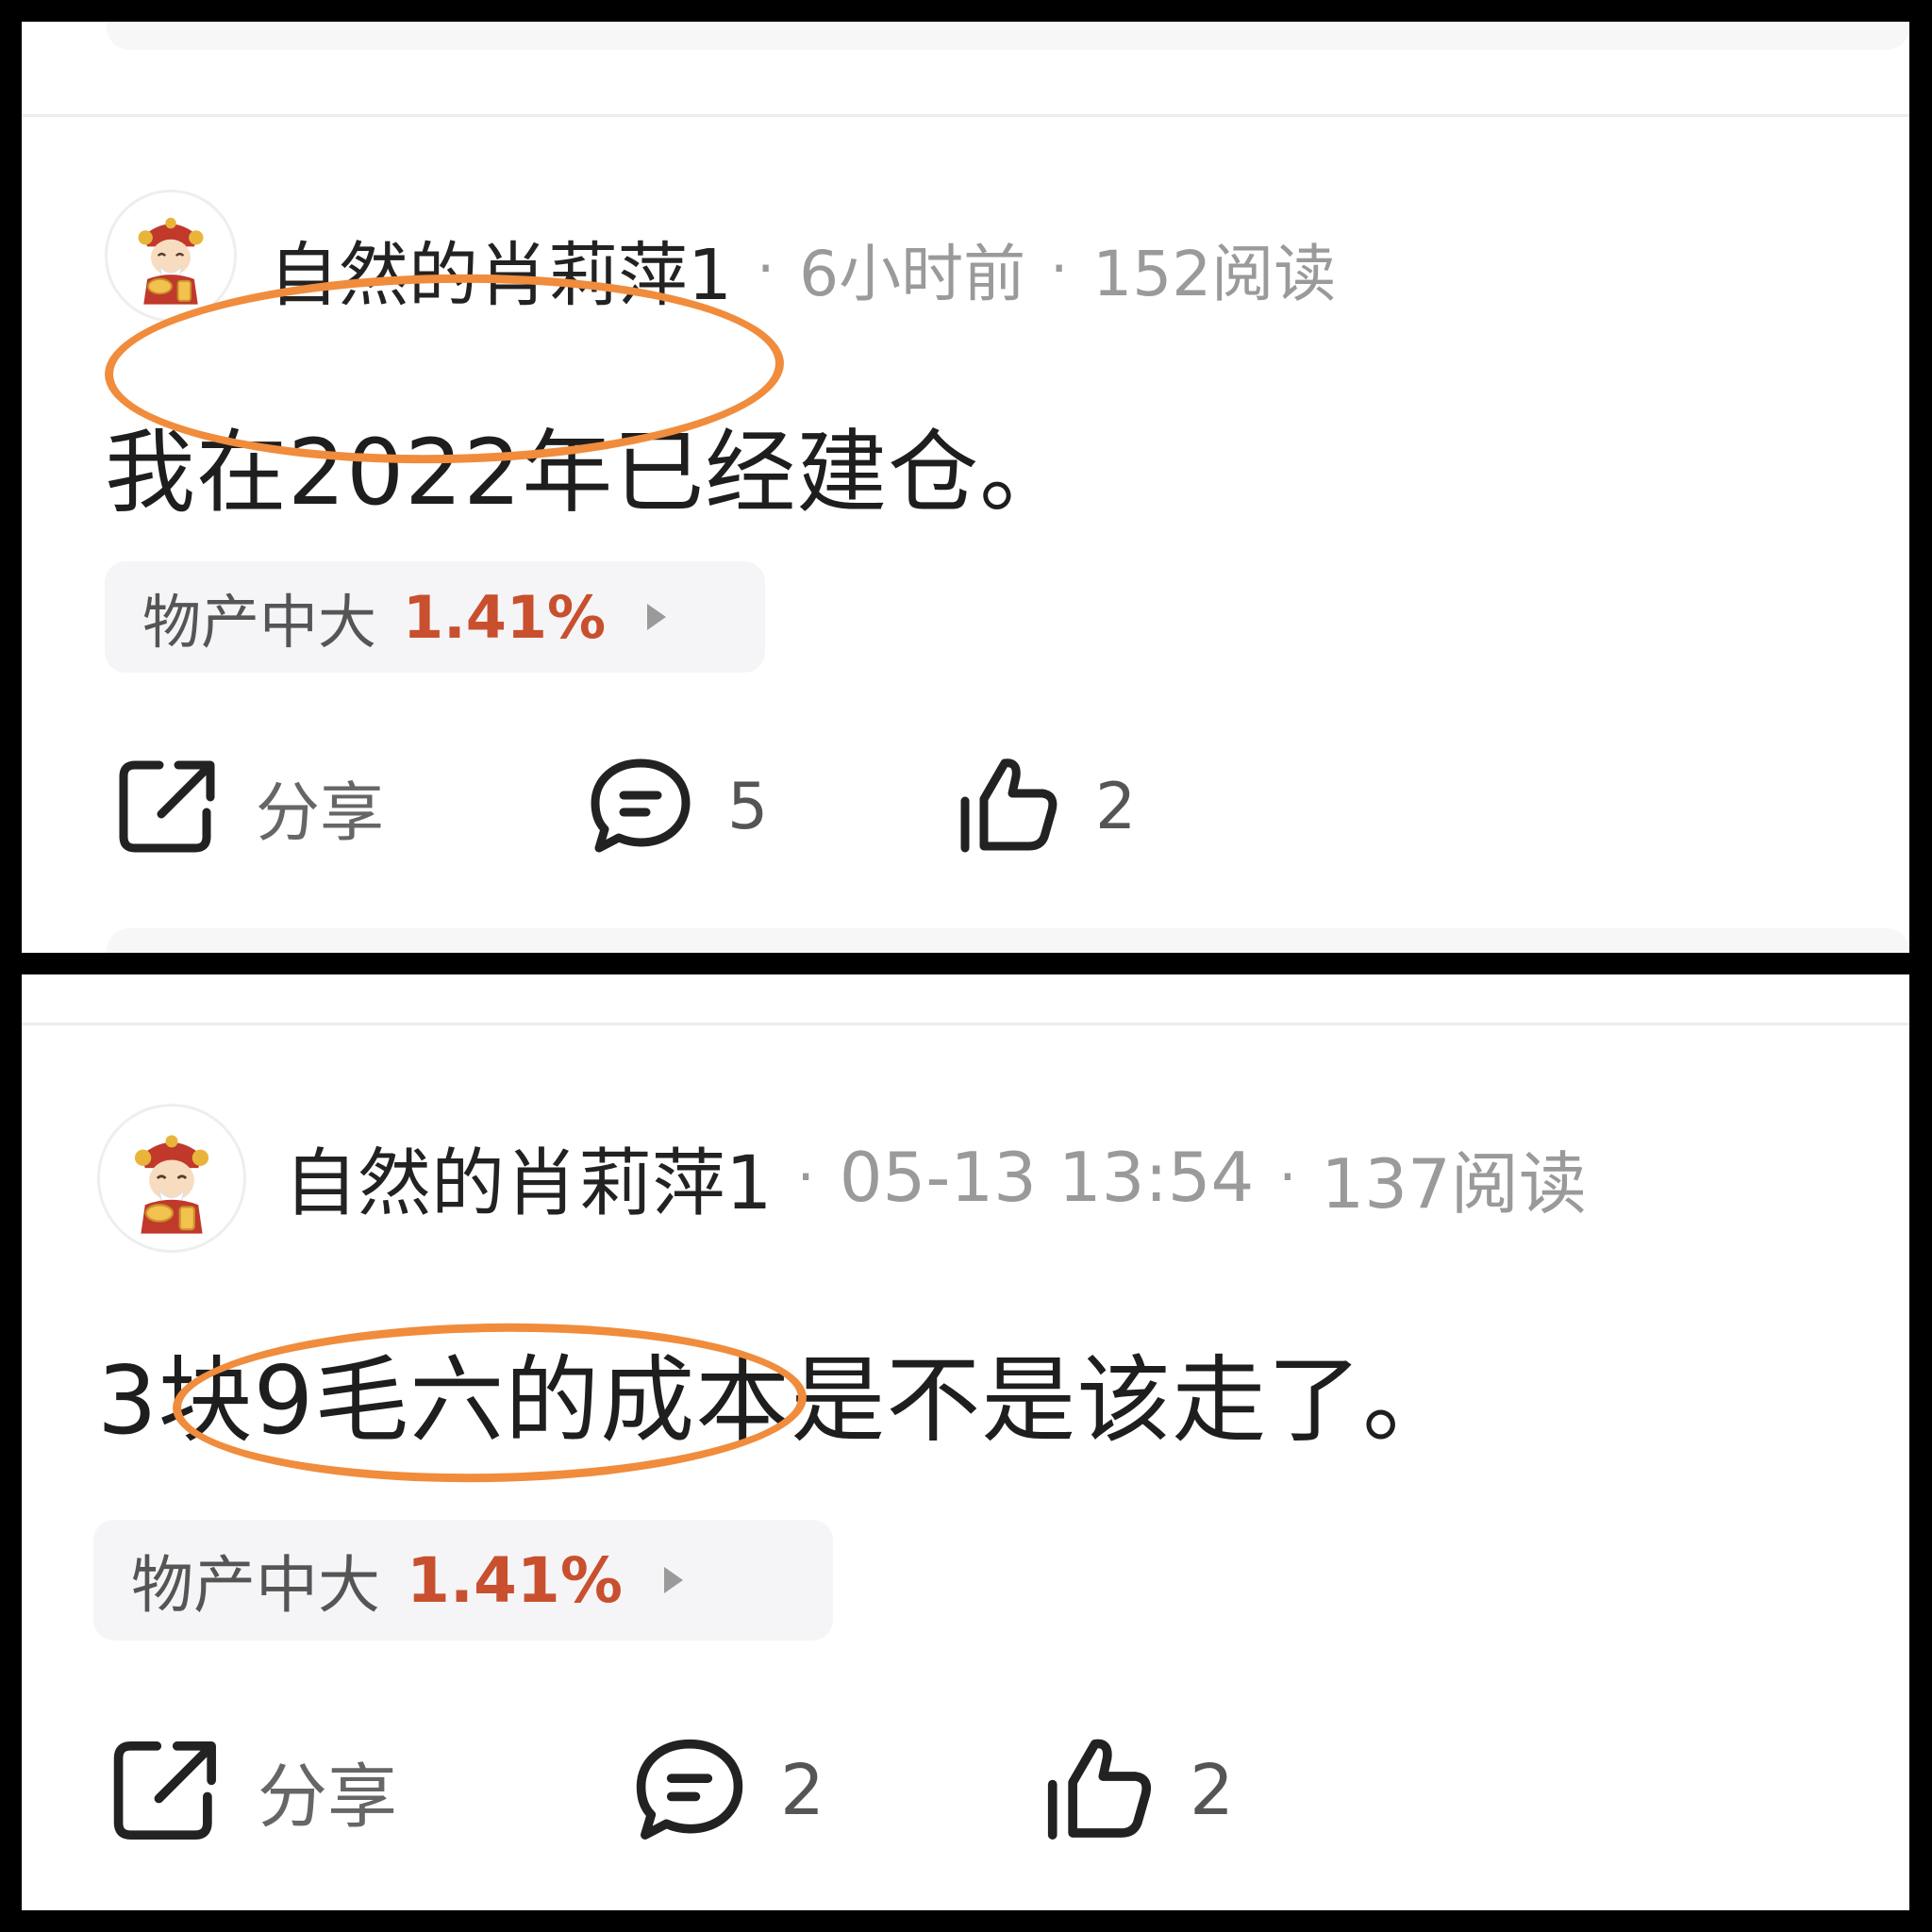 The width and height of the screenshot is (1932, 1932). What do you see at coordinates (1008, 36) in the screenshot?
I see `previous-card-edge` at bounding box center [1008, 36].